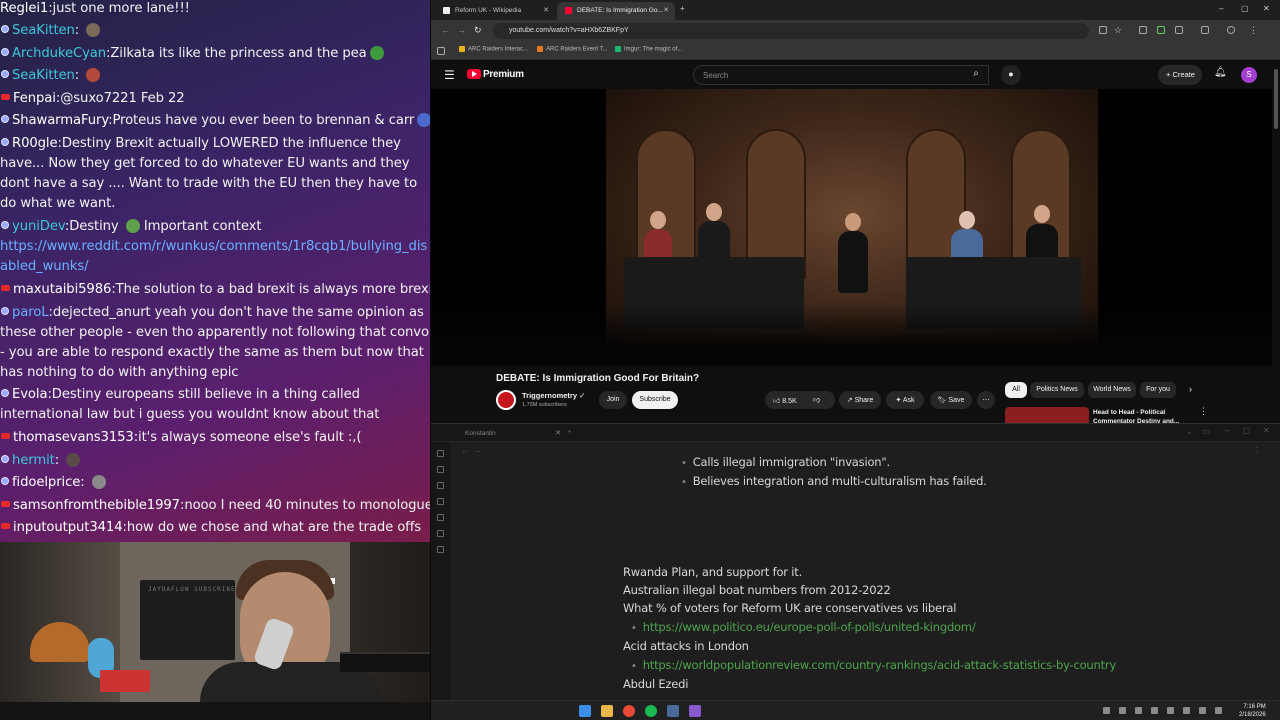 This screenshot has height=720, width=1280. What do you see at coordinates (474, 74) in the screenshot?
I see `youtube-logo-icon` at bounding box center [474, 74].